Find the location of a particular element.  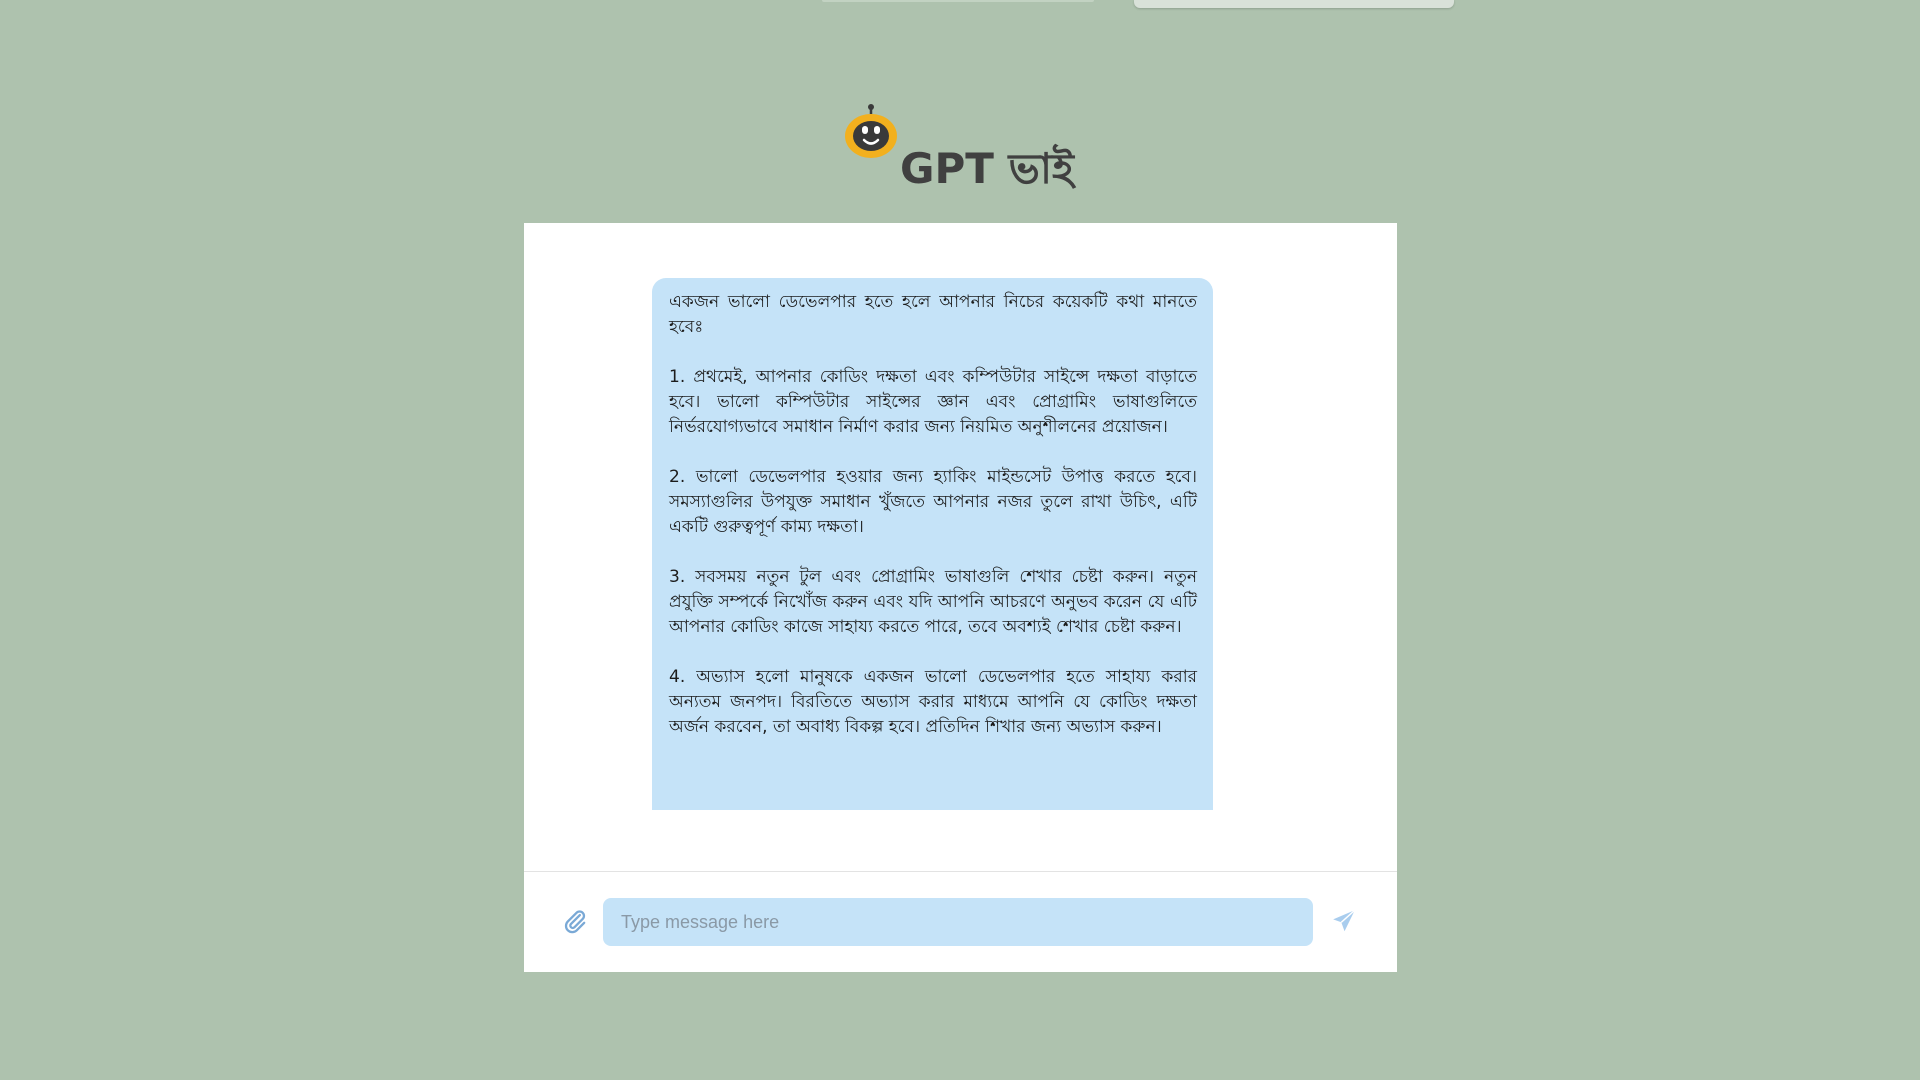

message-input is located at coordinates (958, 922).